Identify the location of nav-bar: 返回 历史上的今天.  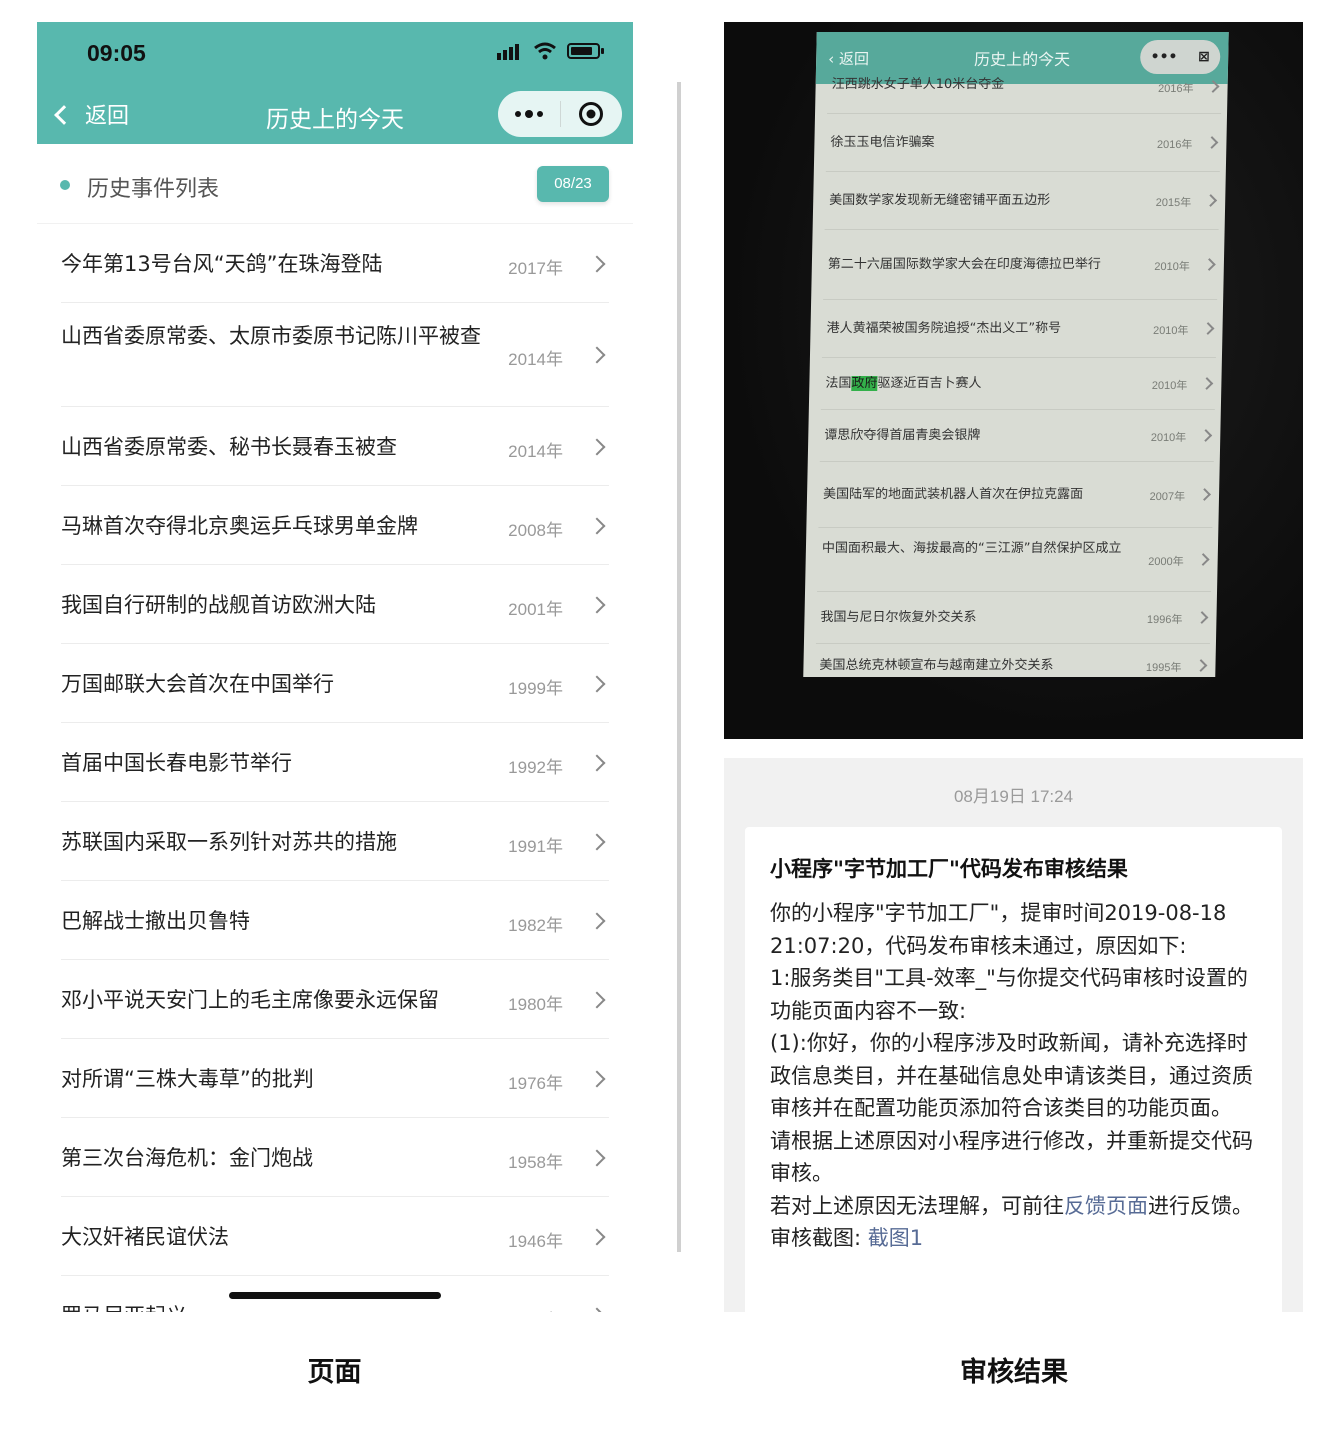
(335, 114).